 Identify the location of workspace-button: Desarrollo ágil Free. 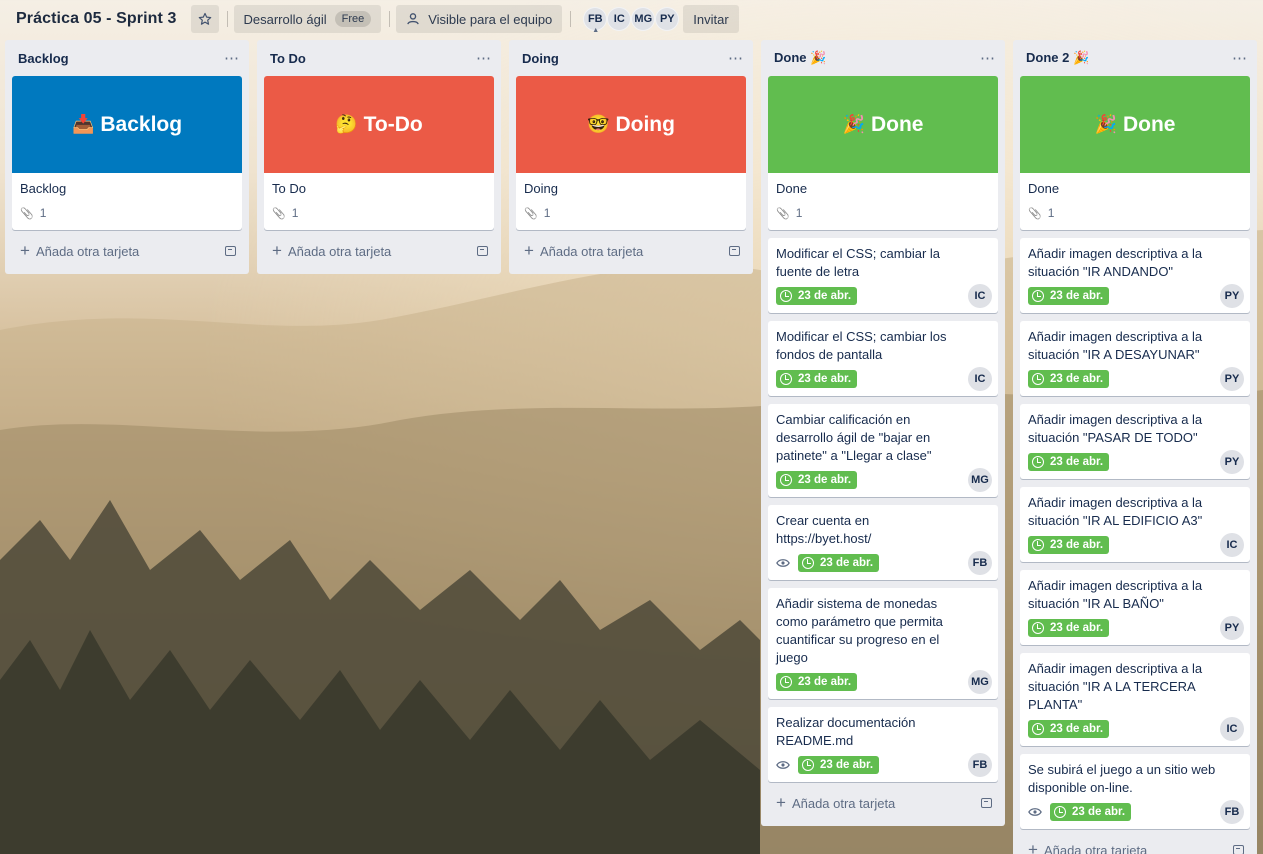
(307, 19).